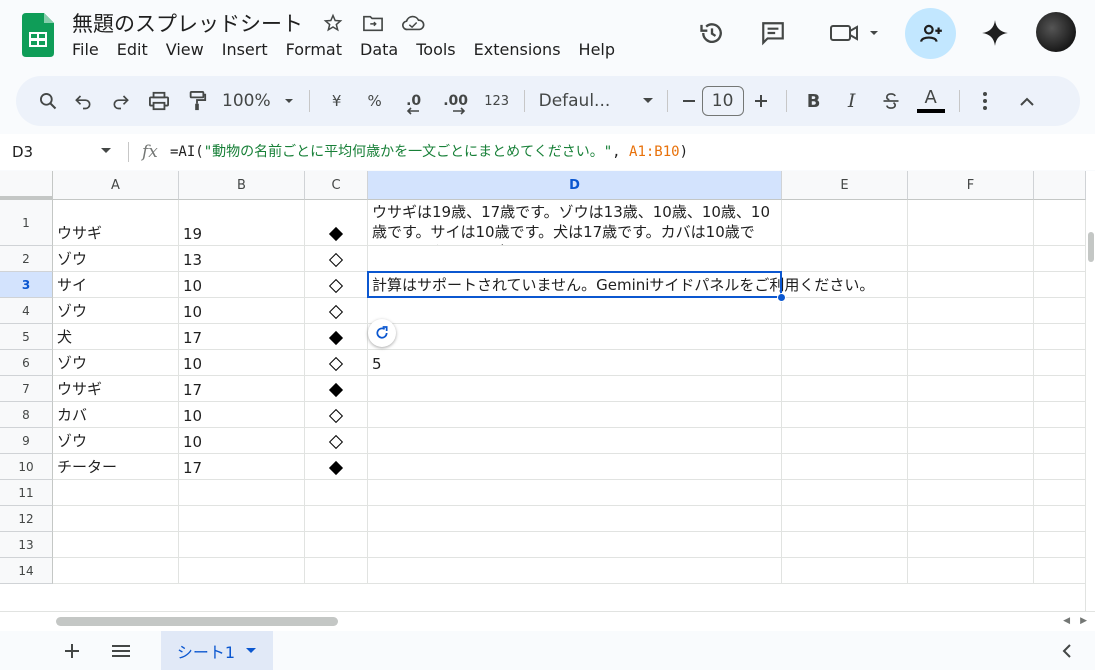  I want to click on add-sheet-icon, so click(72, 651).